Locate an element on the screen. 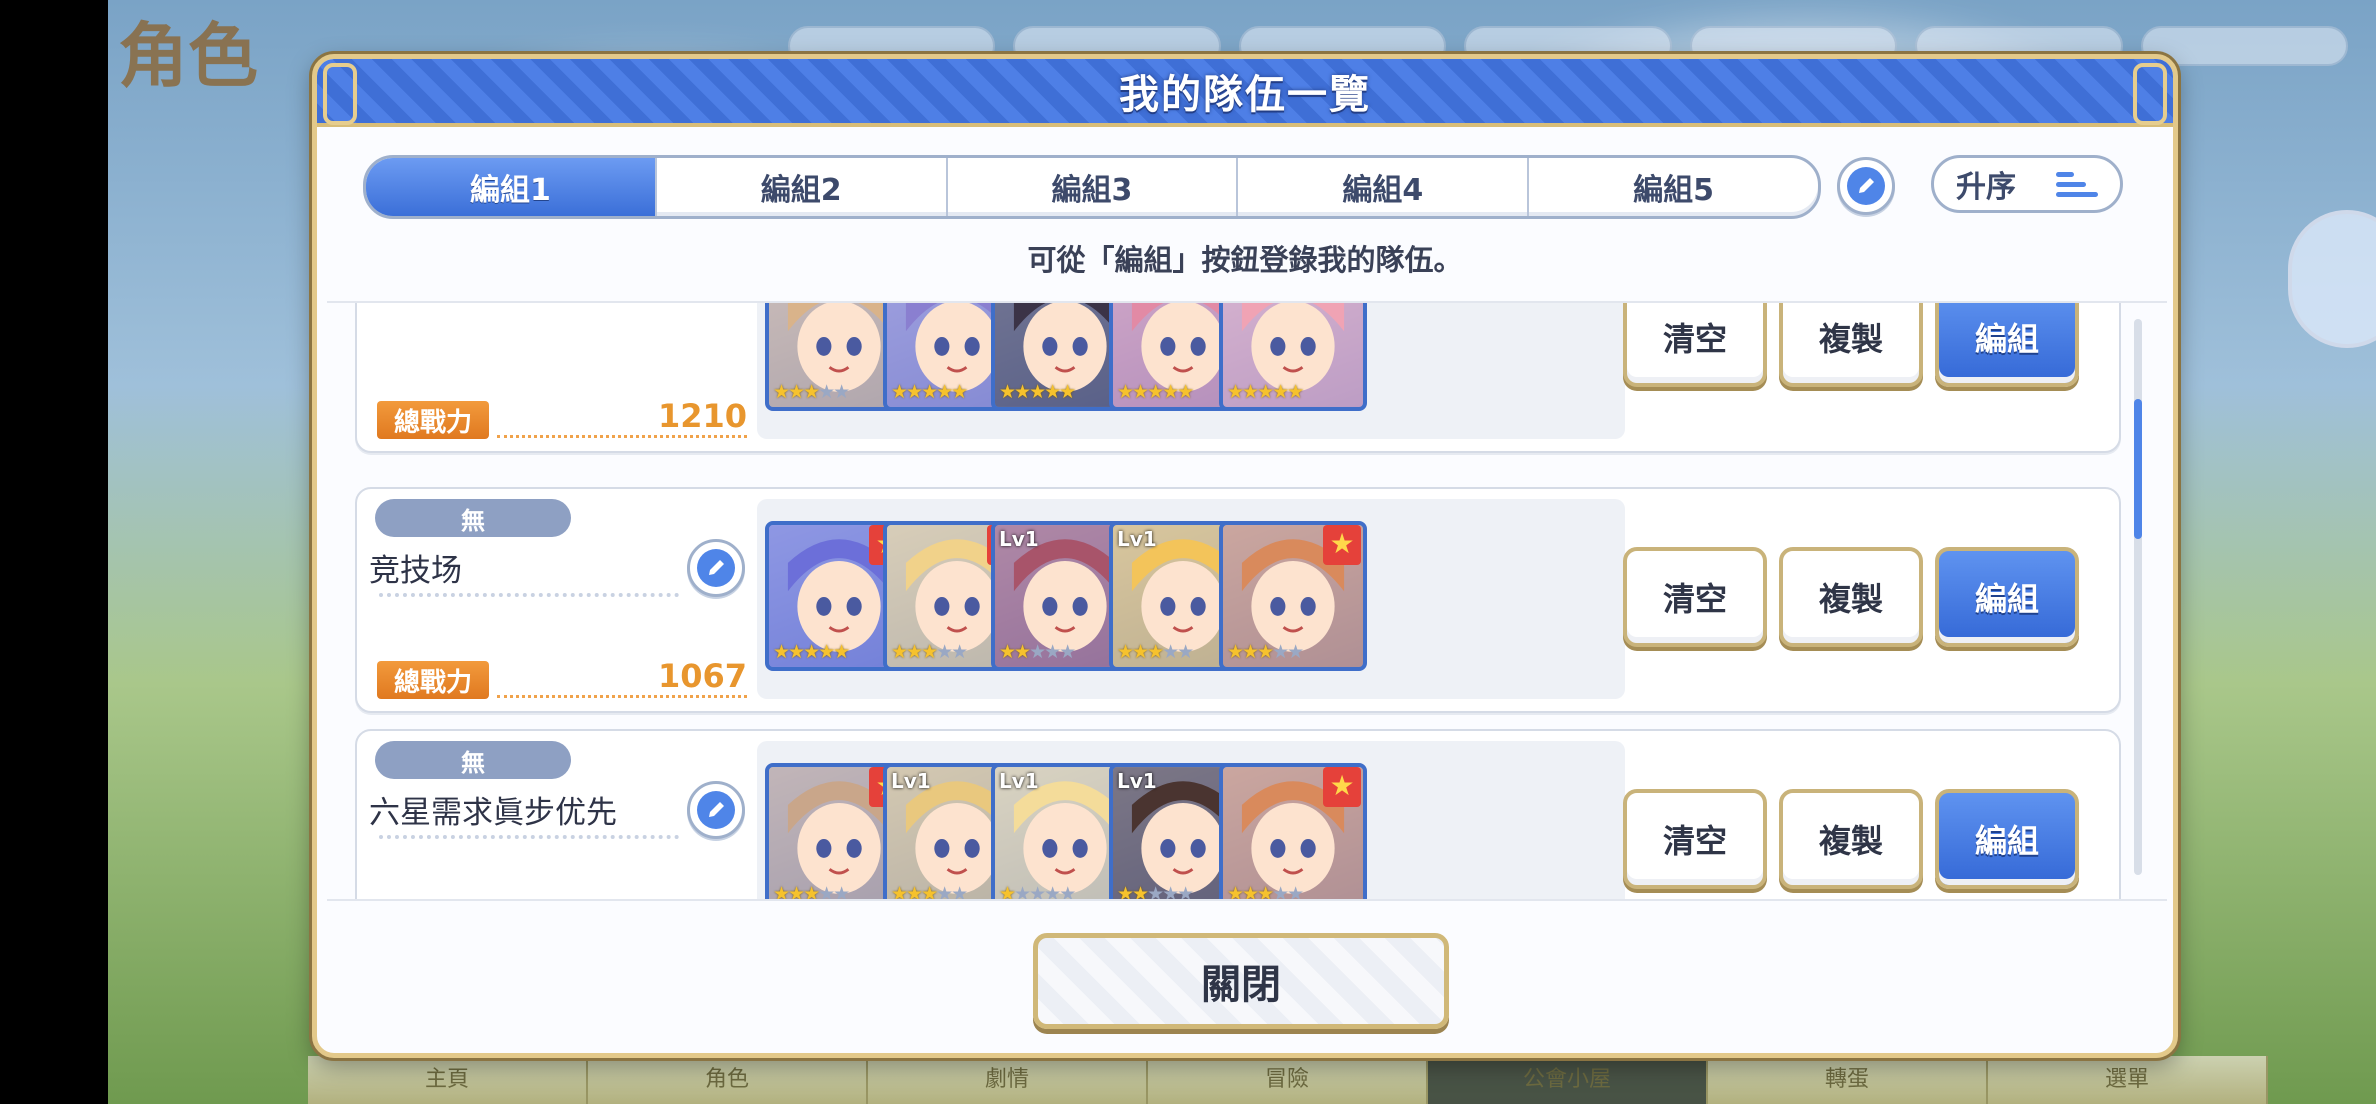  rename-tab-button is located at coordinates (1866, 186).